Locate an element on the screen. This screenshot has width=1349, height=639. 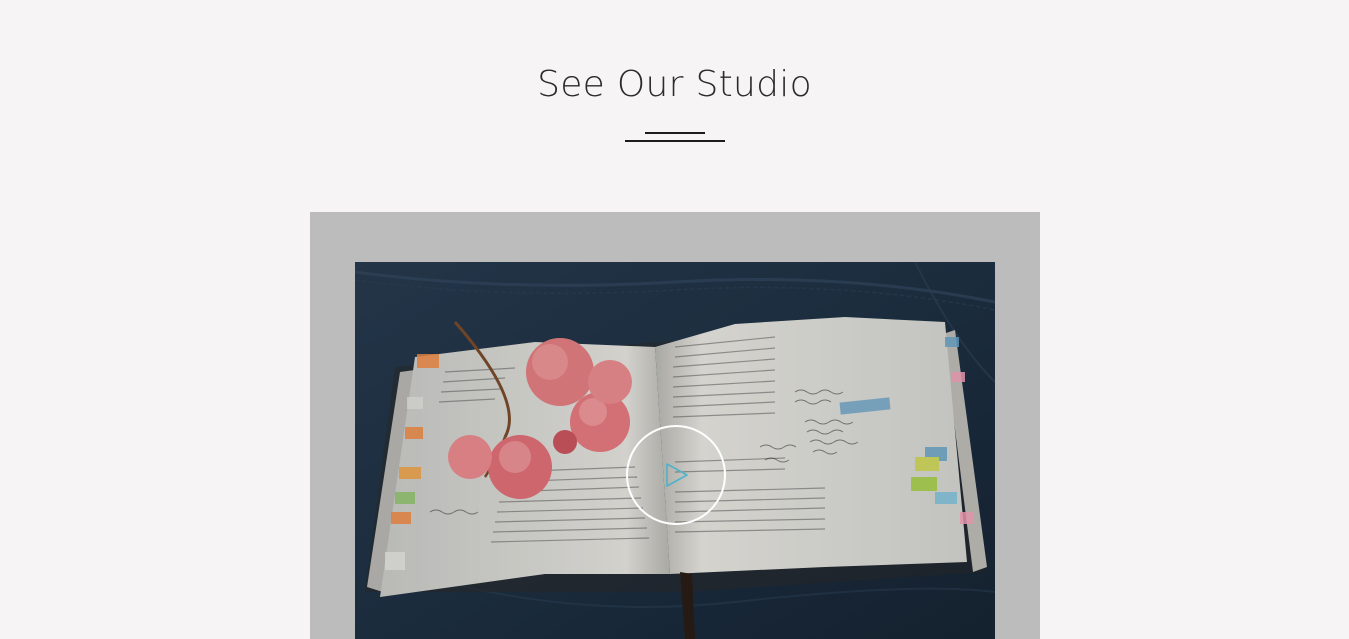
title-divider-short is located at coordinates (675, 133).